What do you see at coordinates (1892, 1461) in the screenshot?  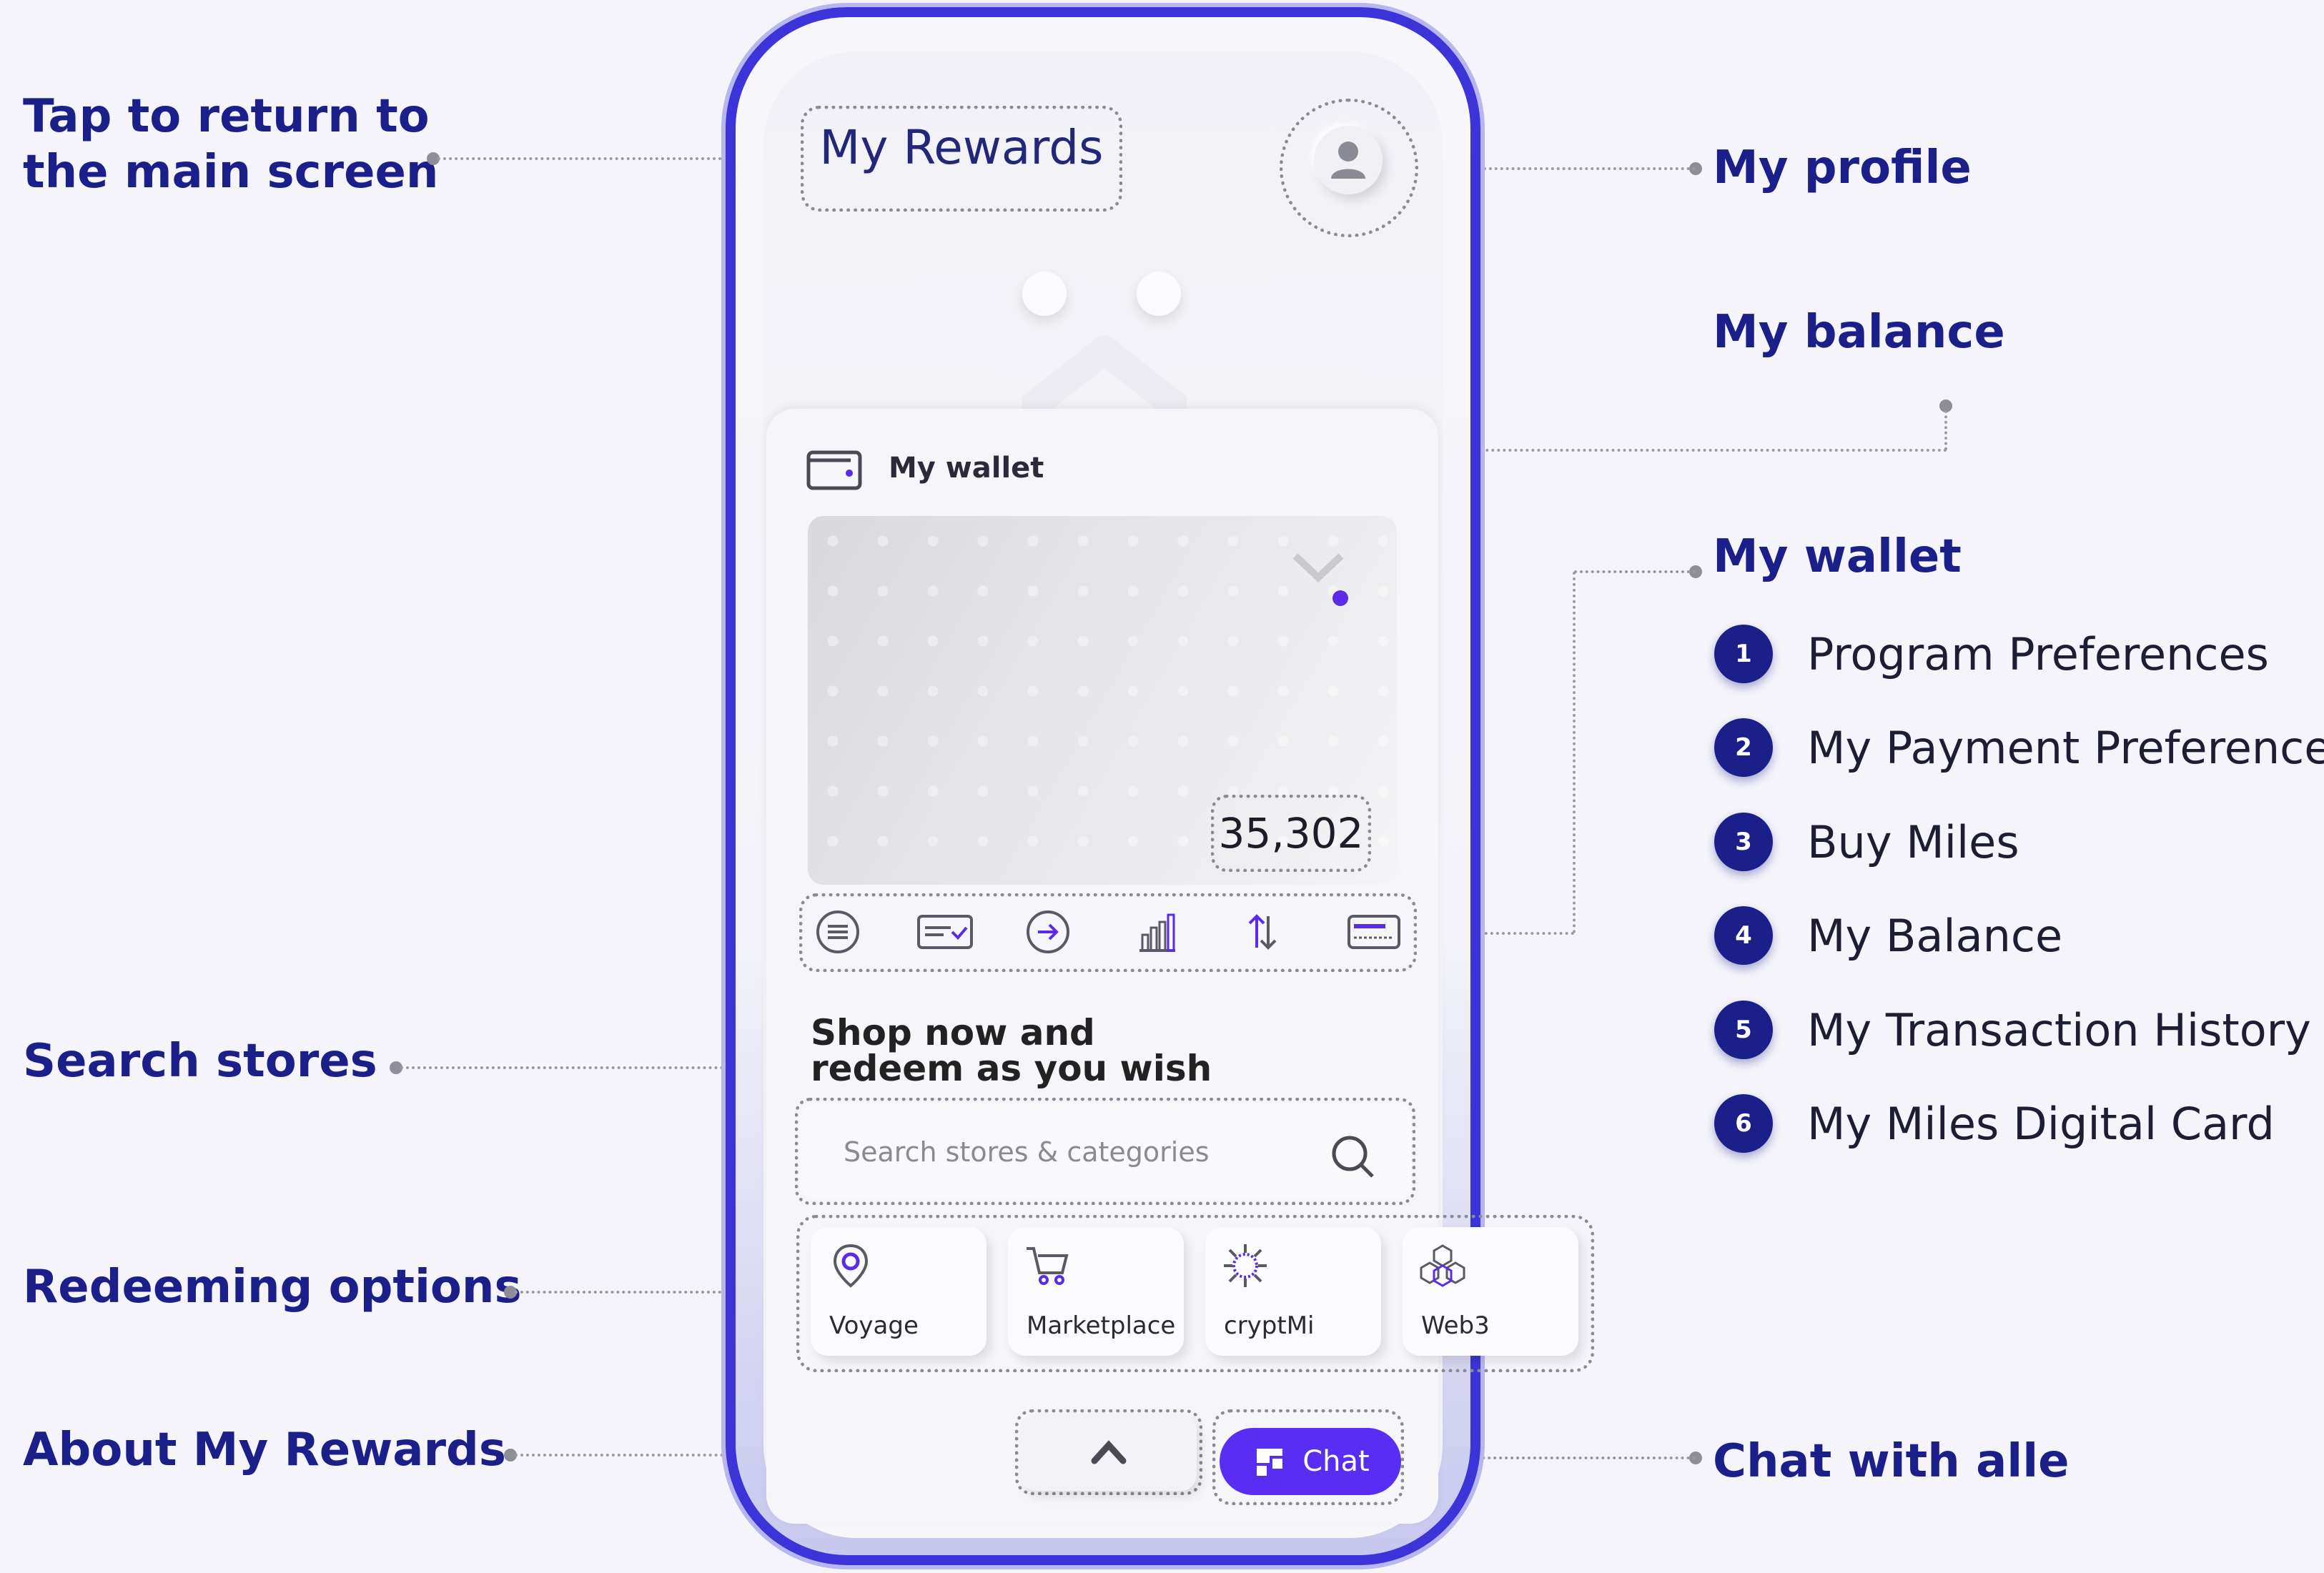 I see `callout-chat-with-alle: Chat with alle` at bounding box center [1892, 1461].